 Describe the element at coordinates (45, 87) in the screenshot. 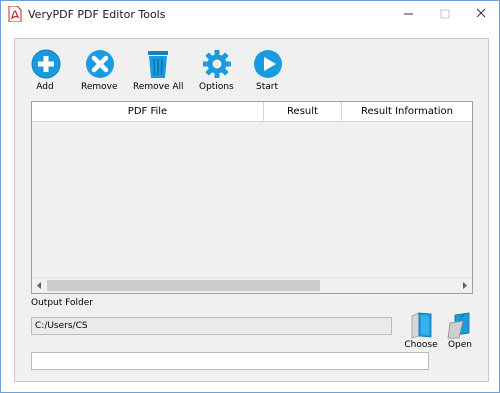

I see `add-label: Add` at that location.